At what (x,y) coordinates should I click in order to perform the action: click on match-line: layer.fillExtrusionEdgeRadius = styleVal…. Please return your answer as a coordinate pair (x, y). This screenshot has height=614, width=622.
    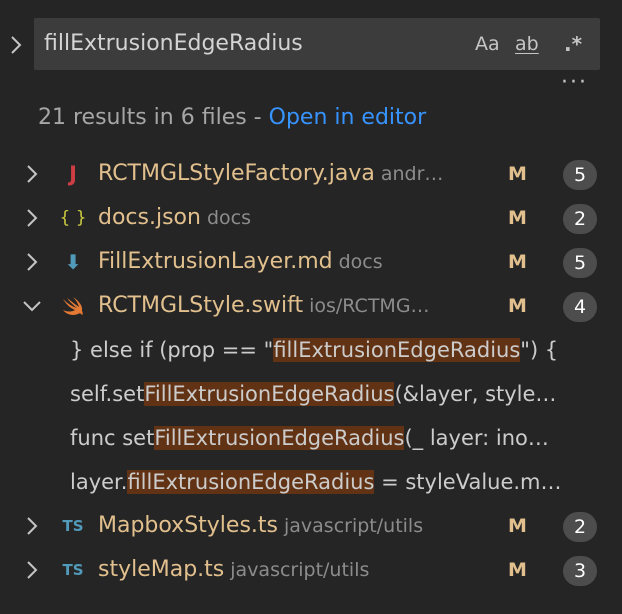
    Looking at the image, I should click on (346, 482).